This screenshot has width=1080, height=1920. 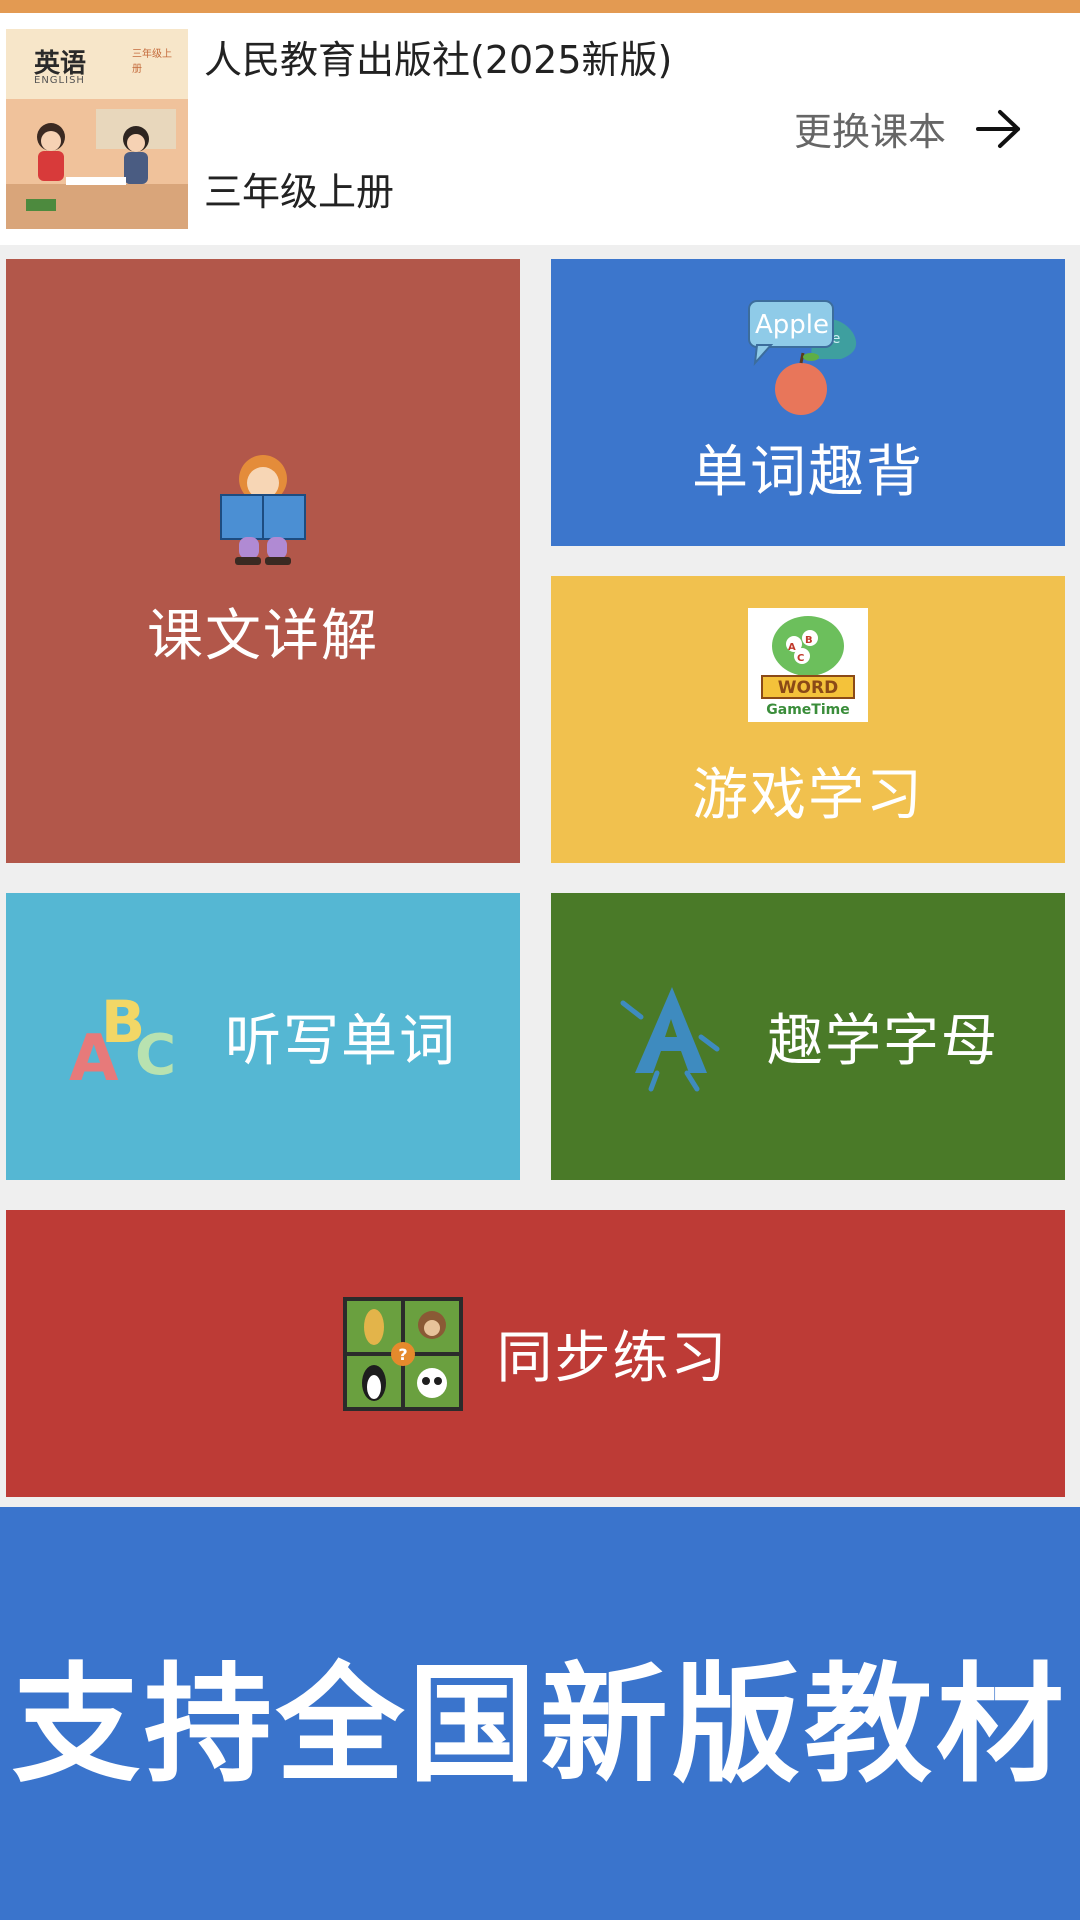 What do you see at coordinates (792, 647) in the screenshot?
I see `svg-text: A` at bounding box center [792, 647].